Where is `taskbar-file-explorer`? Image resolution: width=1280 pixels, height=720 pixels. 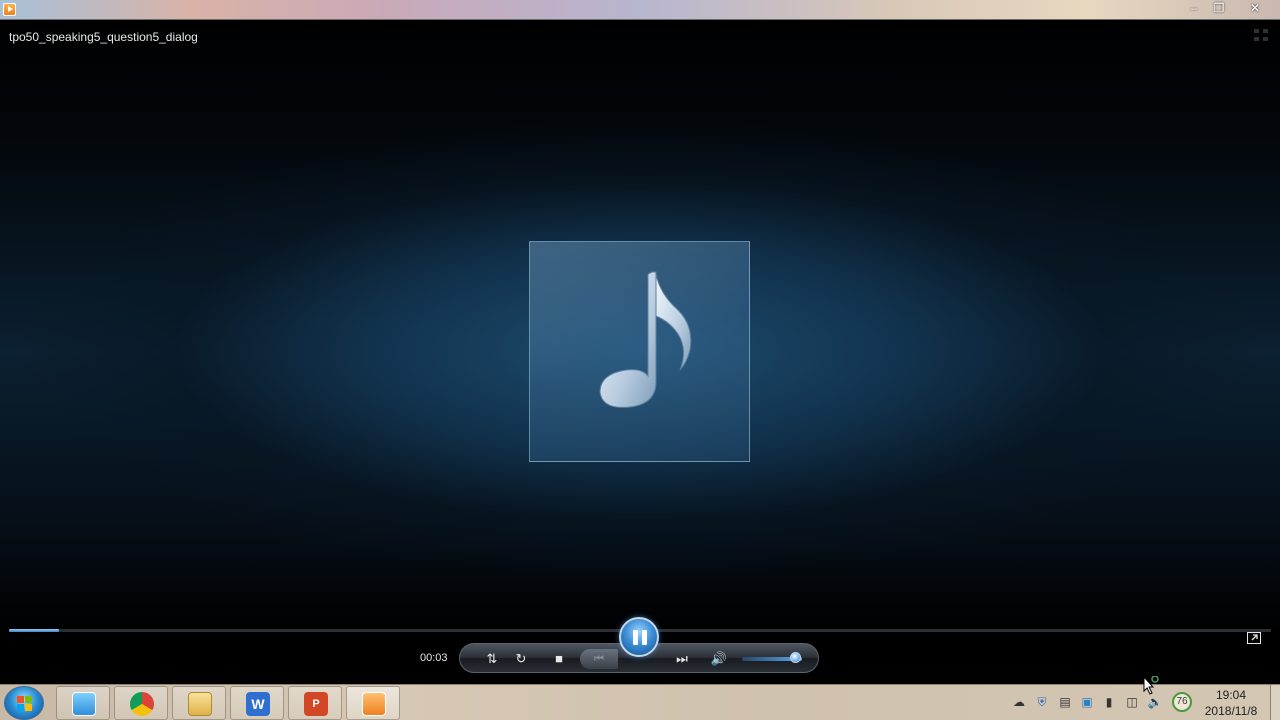
taskbar-file-explorer is located at coordinates (199, 703).